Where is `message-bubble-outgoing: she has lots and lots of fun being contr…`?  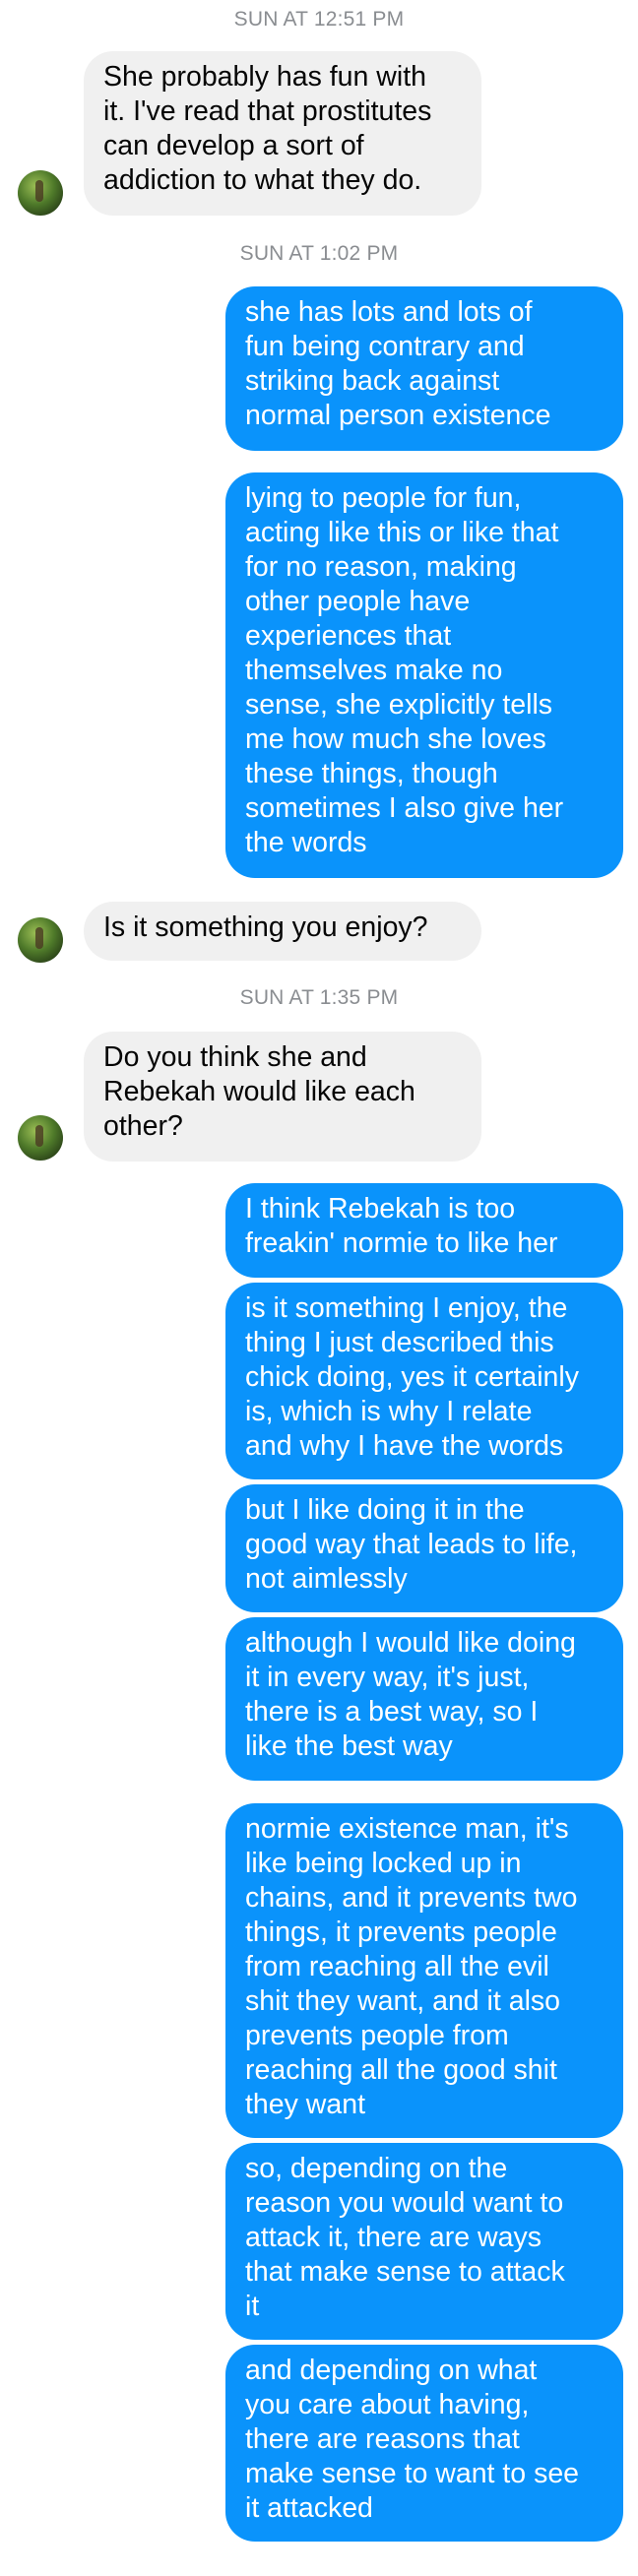
message-bubble-outgoing: she has lots and lots of fun being contr… is located at coordinates (424, 368).